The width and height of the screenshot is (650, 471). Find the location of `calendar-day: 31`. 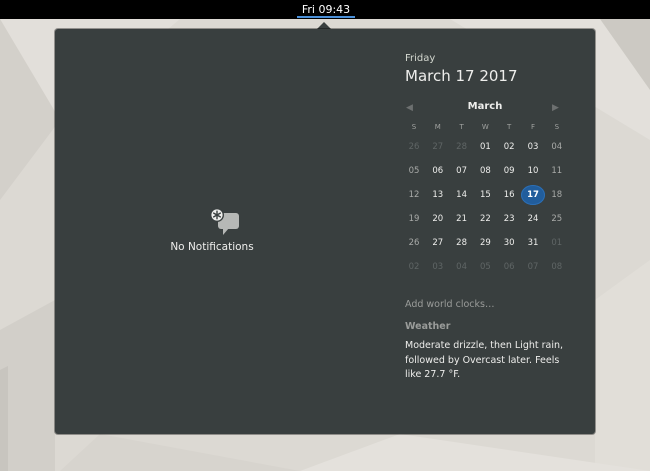

calendar-day: 31 is located at coordinates (533, 243).